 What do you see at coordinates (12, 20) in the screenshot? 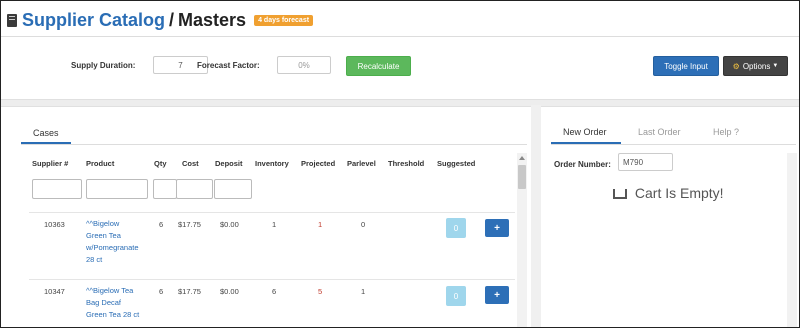
I see `book-icon` at bounding box center [12, 20].